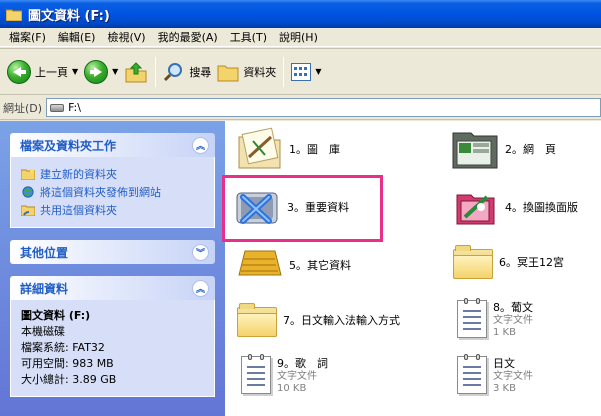 The height and width of the screenshot is (416, 601). I want to click on folder-item-name: 6。冥王12宮, so click(531, 262).